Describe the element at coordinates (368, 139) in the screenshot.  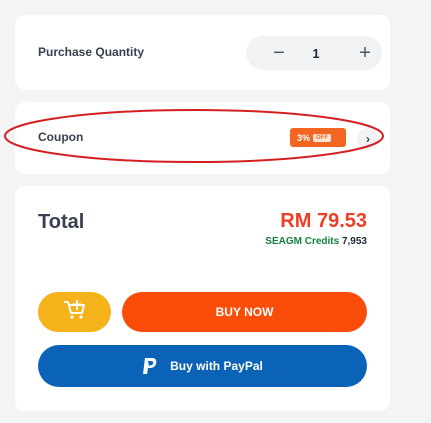
I see `chevron-right-icon: ›` at that location.